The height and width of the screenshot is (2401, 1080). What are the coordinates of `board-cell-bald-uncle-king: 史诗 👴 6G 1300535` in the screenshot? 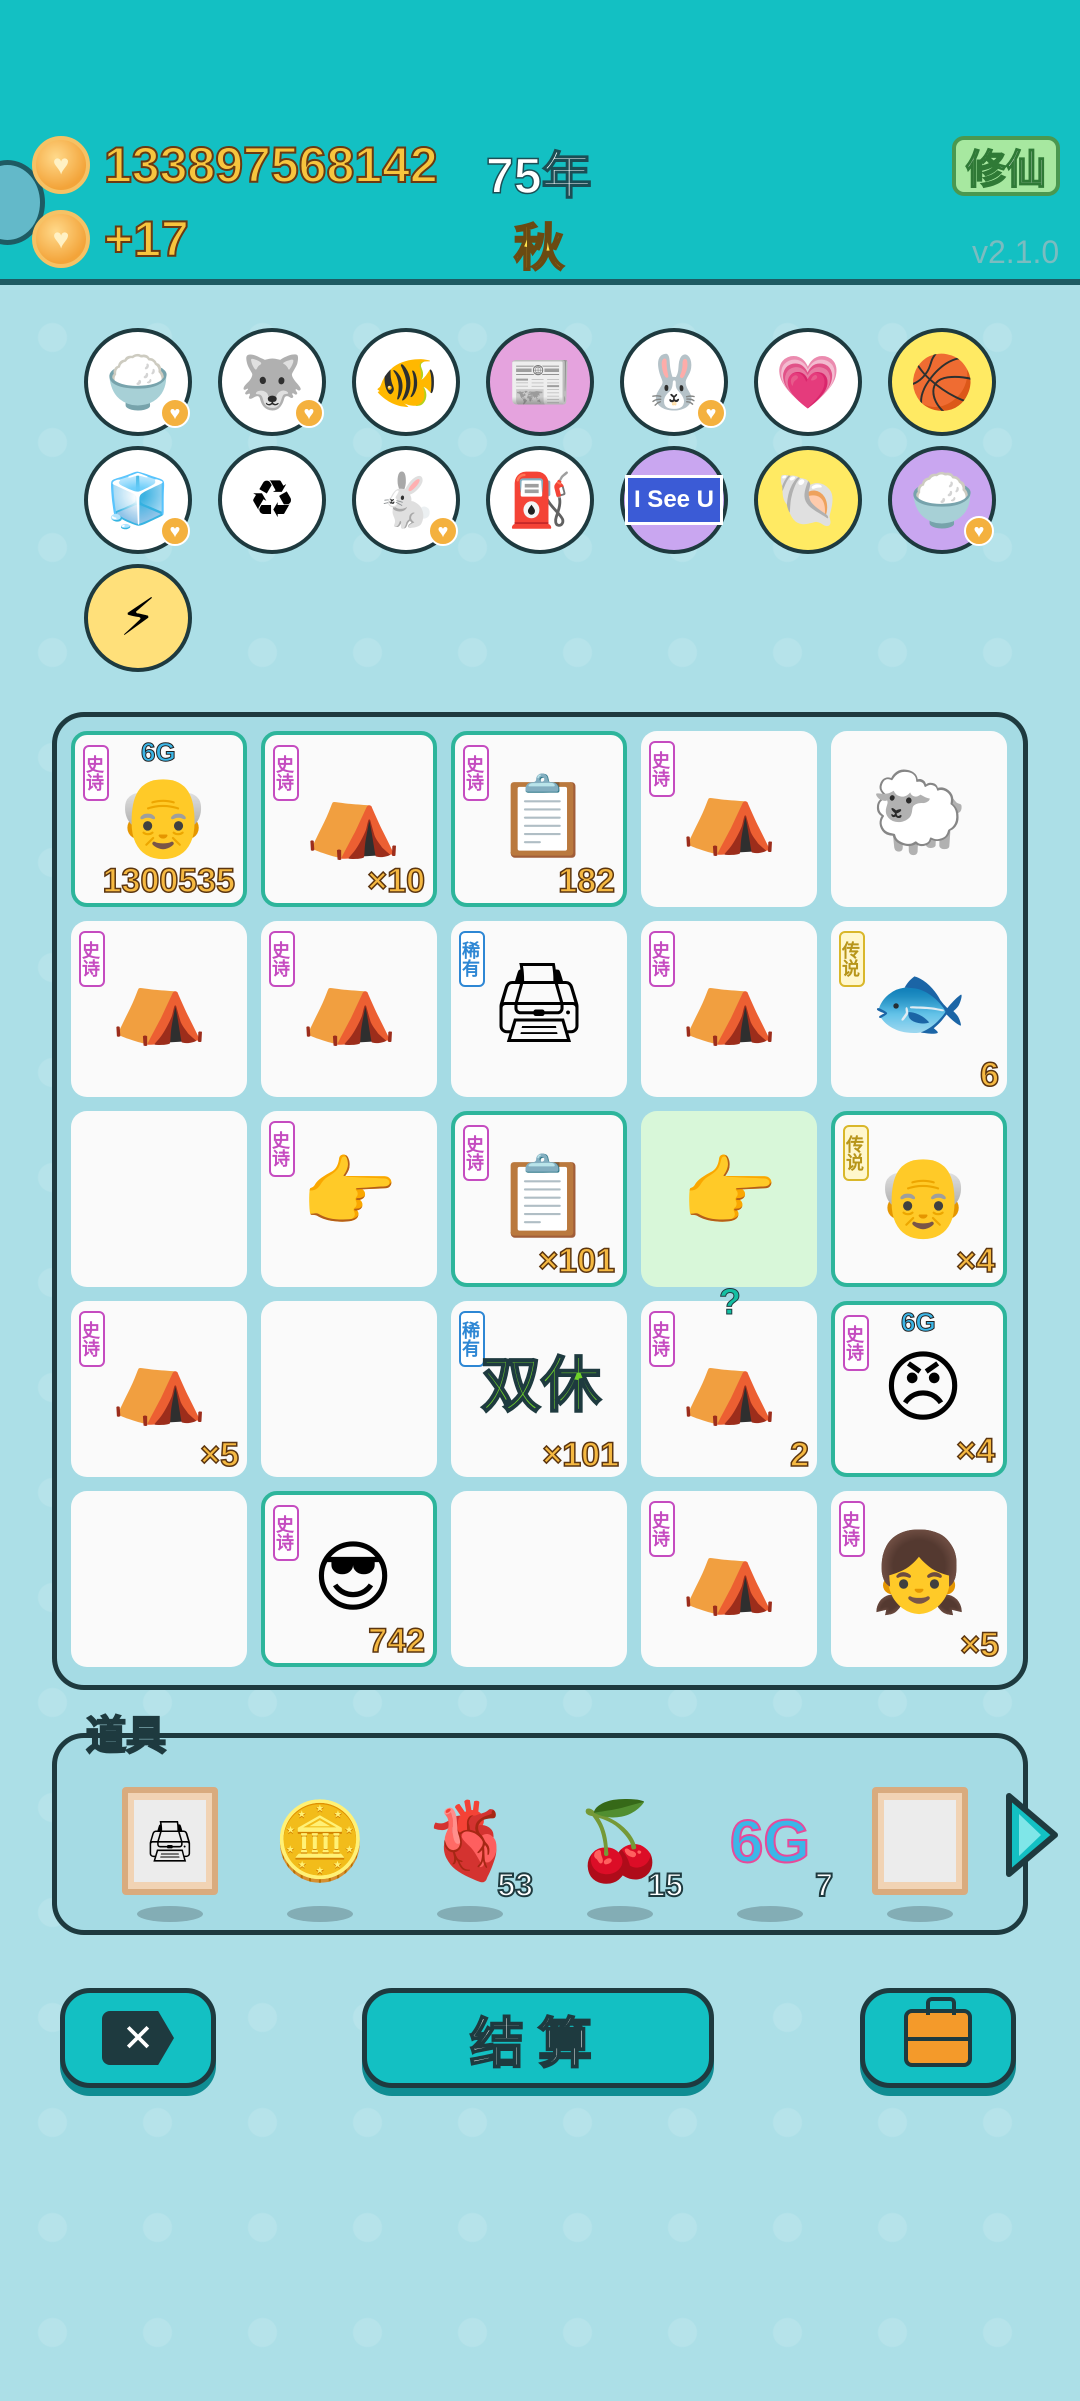 It's located at (159, 819).